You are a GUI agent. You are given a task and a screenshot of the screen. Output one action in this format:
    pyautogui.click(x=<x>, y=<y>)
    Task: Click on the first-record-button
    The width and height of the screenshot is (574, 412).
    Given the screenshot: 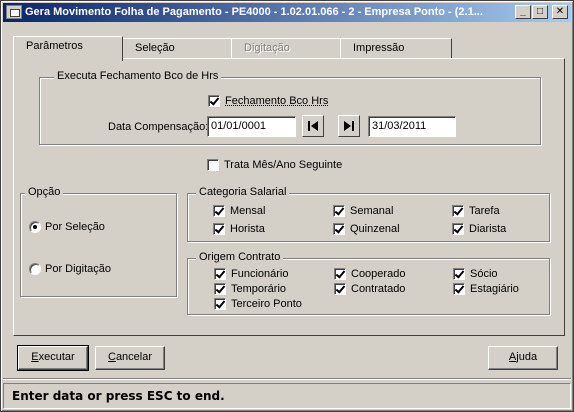 What is the action you would take?
    pyautogui.click(x=313, y=126)
    